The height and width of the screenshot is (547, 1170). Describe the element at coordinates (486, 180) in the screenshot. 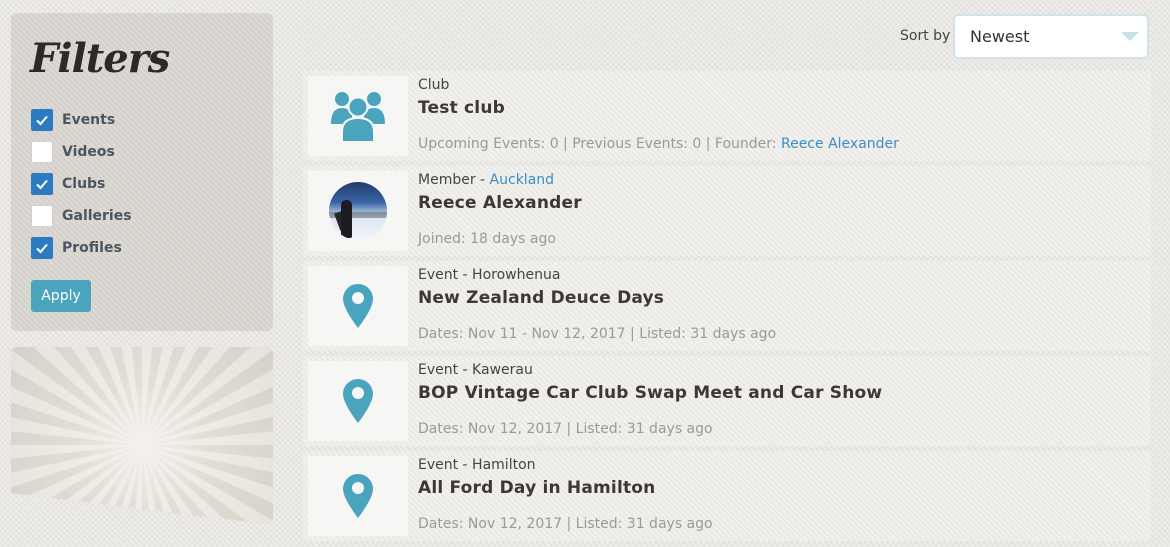

I see `result-type: Member - Auckland` at that location.